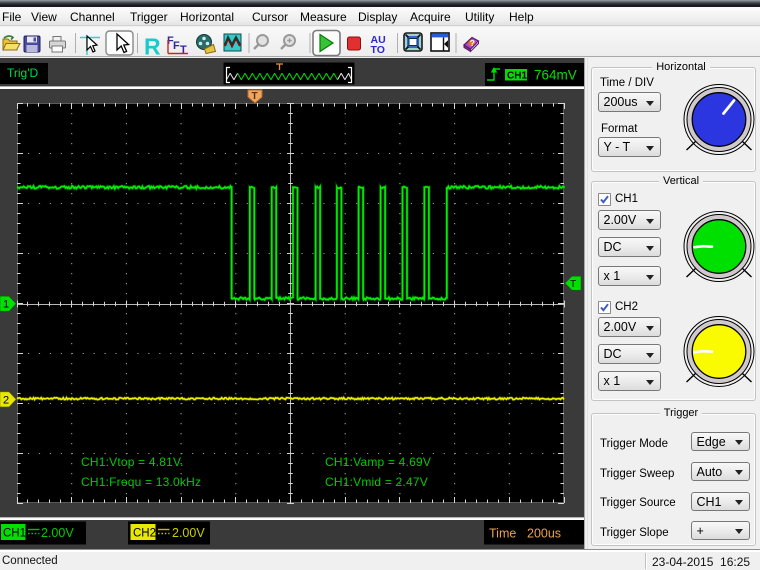  Describe the element at coordinates (132, 462) in the screenshot. I see `svg-text: CH1:Vtop = 4.81V.` at that location.